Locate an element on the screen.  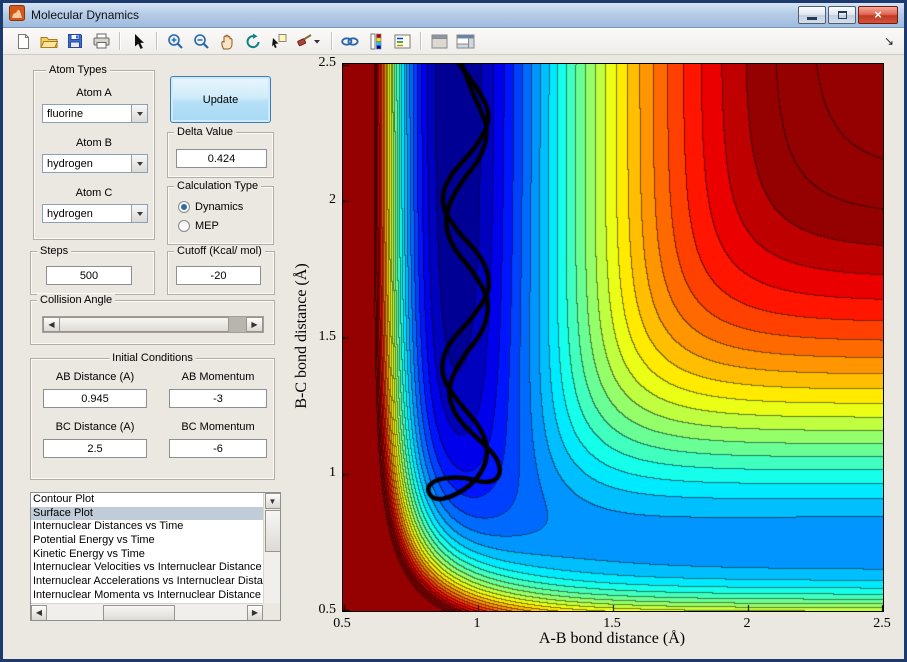
scrollbar-corner is located at coordinates (271, 611).